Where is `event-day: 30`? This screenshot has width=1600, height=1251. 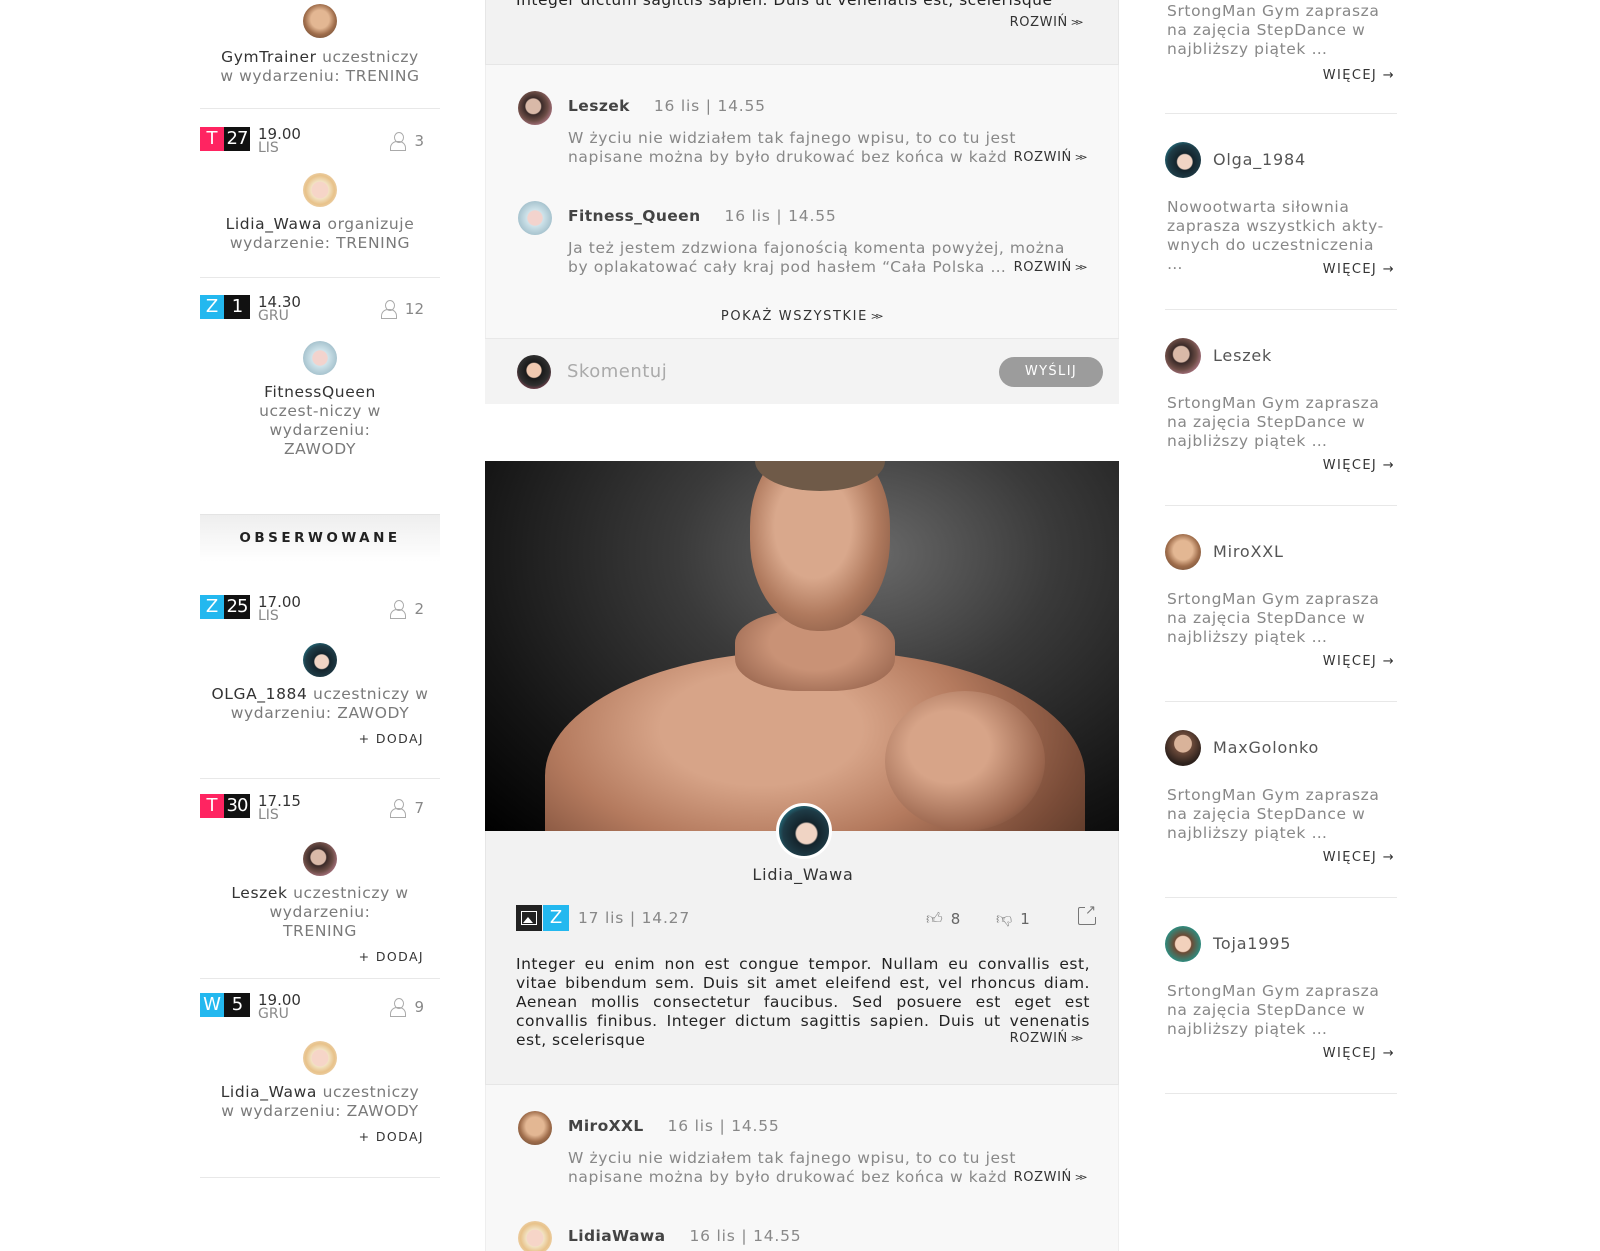
event-day: 30 is located at coordinates (237, 806).